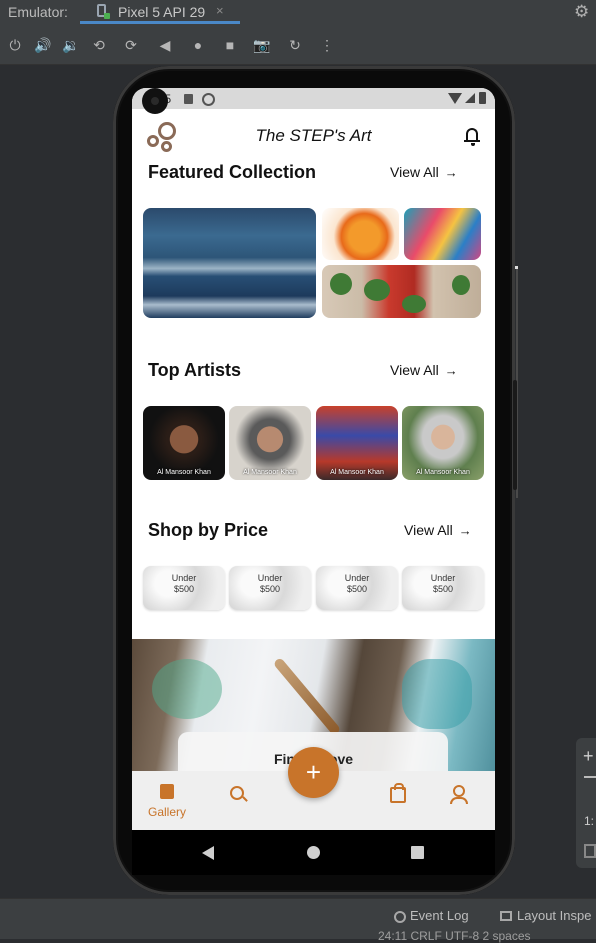 Image resolution: width=596 pixels, height=943 pixels. I want to click on layout-inspector-label: Layout Inspe, so click(554, 915).